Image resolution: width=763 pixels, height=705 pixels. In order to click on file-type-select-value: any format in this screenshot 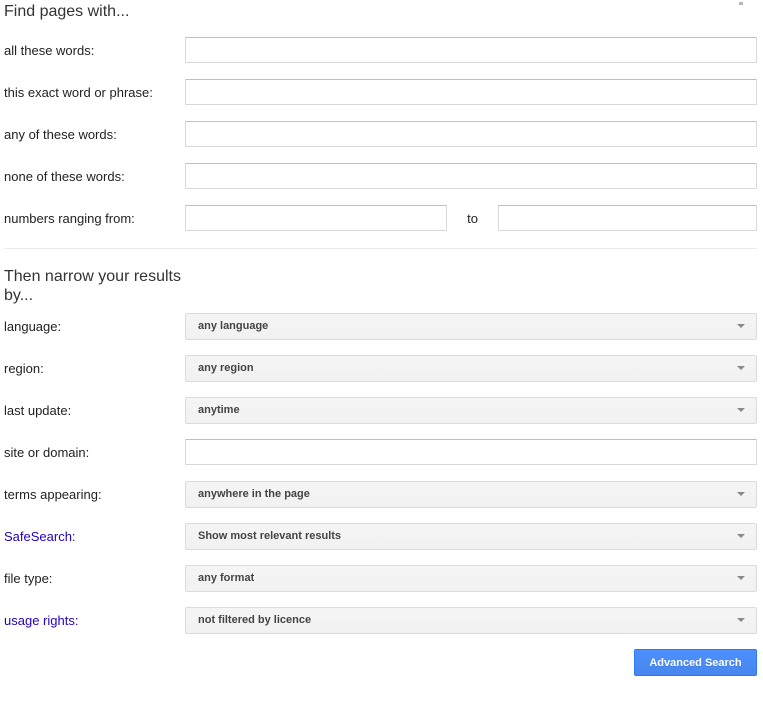, I will do `click(226, 578)`.